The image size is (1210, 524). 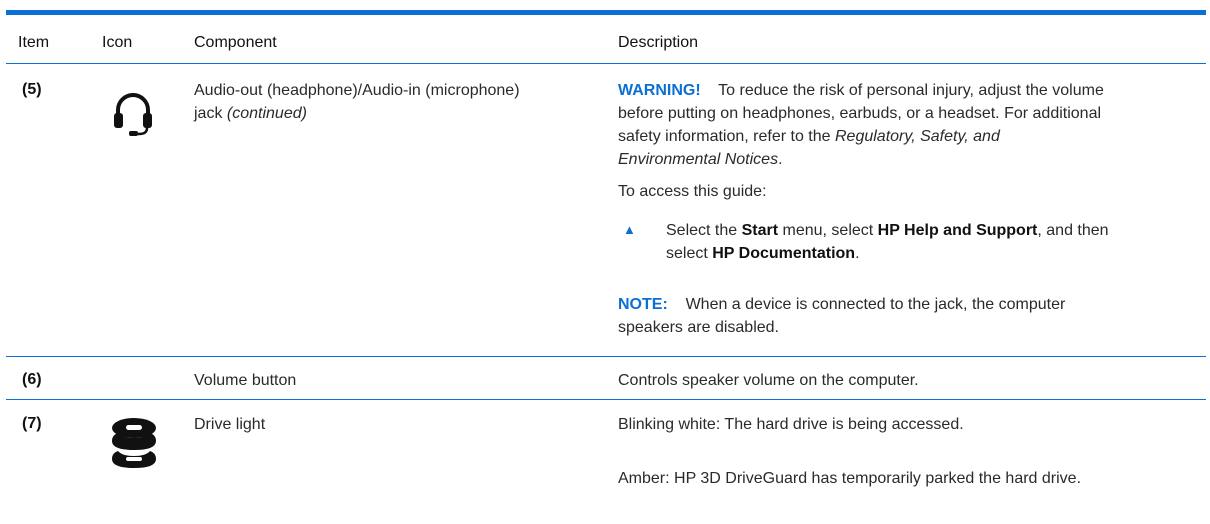 What do you see at coordinates (32, 423) in the screenshot?
I see `row-7-item: (7)` at bounding box center [32, 423].